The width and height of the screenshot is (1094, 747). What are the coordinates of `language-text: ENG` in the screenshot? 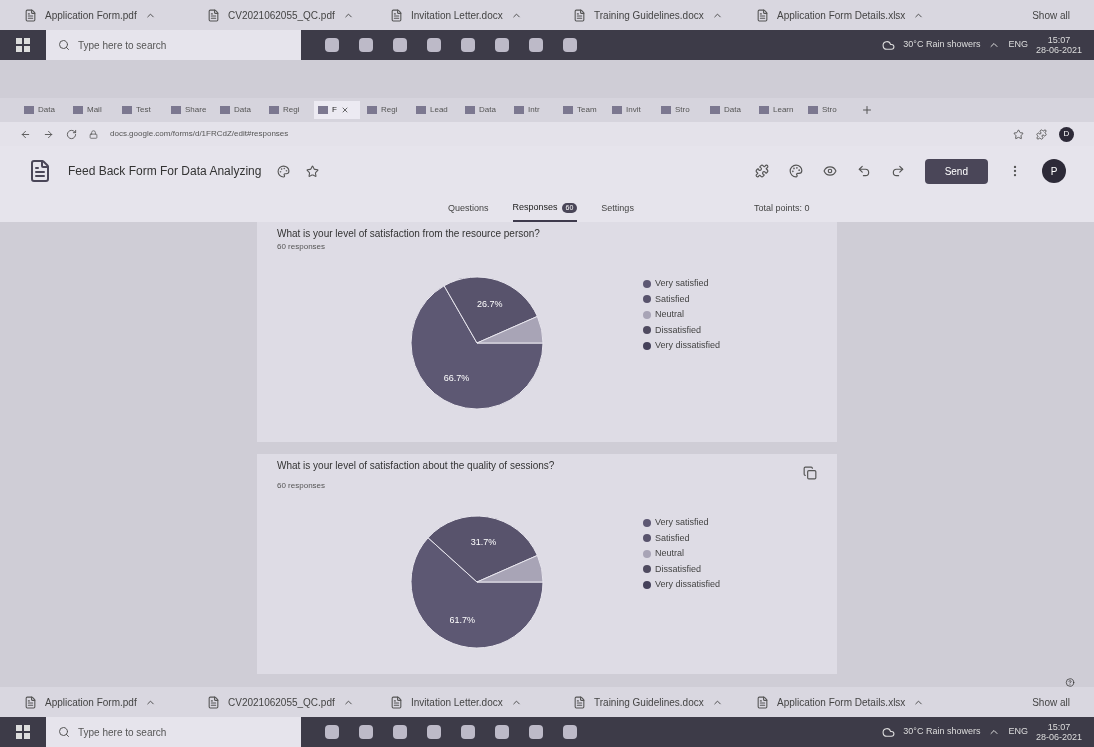 It's located at (1018, 732).